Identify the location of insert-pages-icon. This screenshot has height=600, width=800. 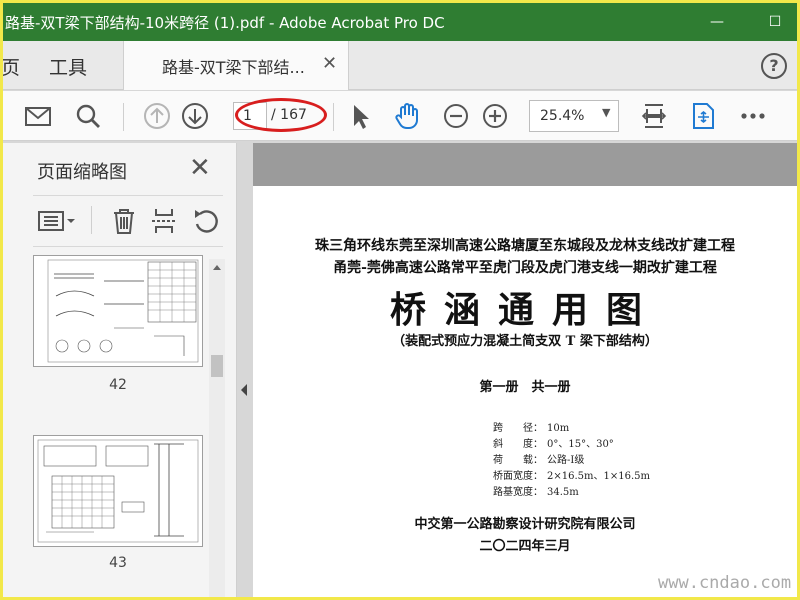
(164, 221).